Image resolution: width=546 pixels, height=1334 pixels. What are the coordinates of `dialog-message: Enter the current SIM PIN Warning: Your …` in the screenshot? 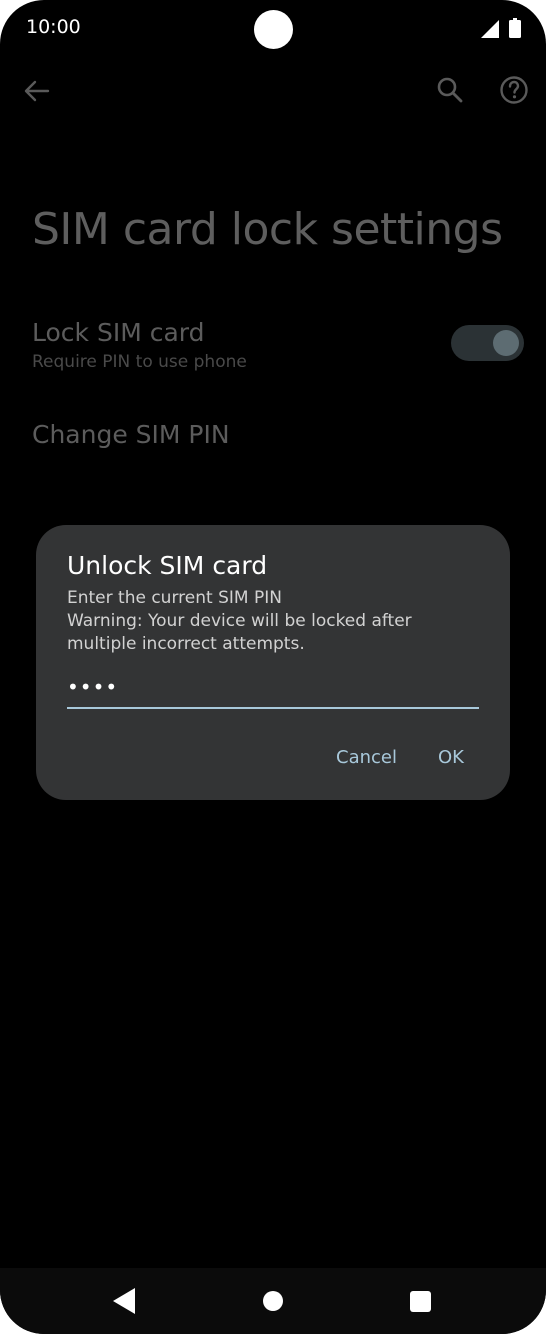 It's located at (277, 621).